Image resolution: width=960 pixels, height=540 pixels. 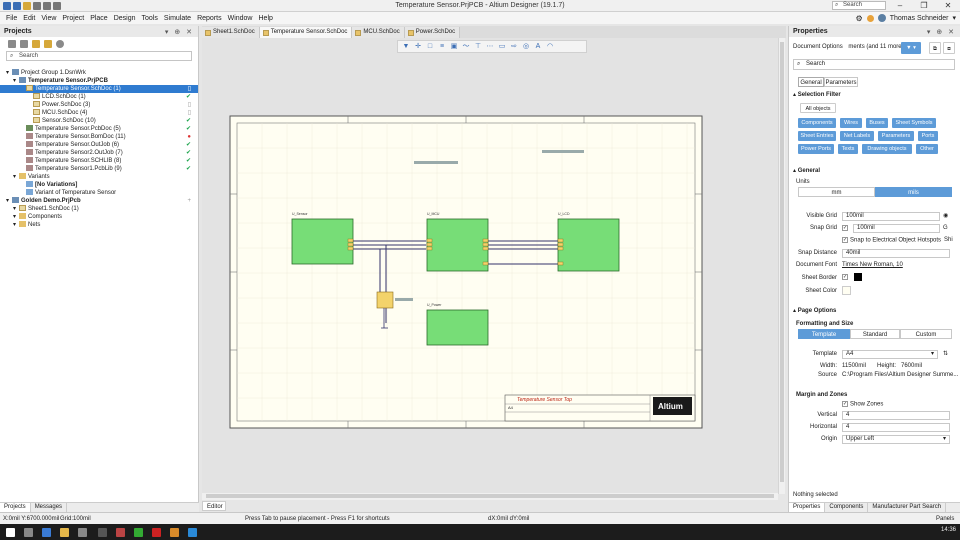 I want to click on snap-hotspots-checkbox: ✓ Snap to Electrical Object Hotspots, so click(x=891, y=240).